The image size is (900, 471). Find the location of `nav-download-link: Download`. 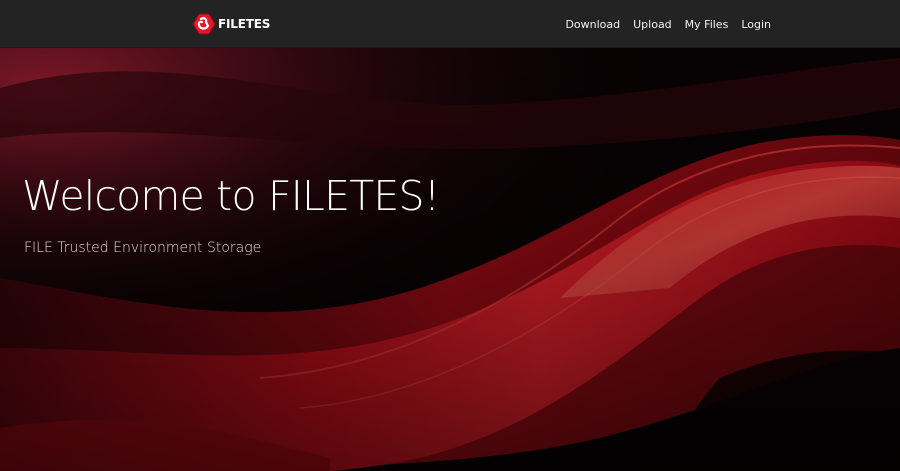

nav-download-link: Download is located at coordinates (592, 24).